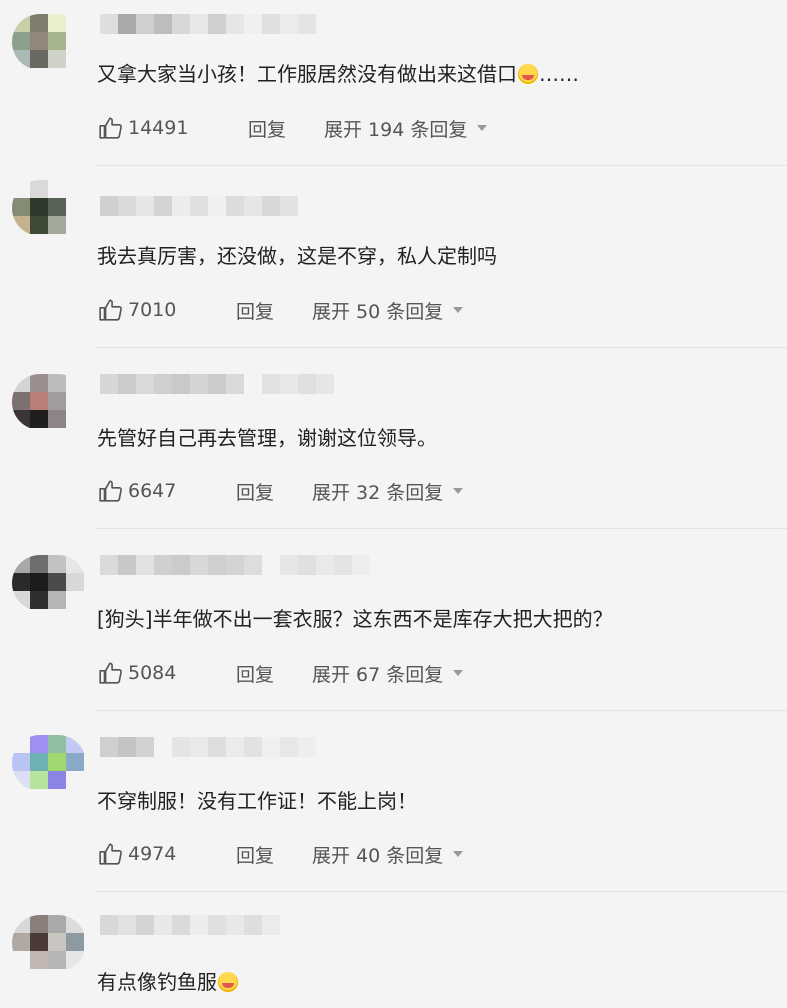 The width and height of the screenshot is (787, 1008). Describe the element at coordinates (152, 310) in the screenshot. I see `like-count: 7010` at that location.